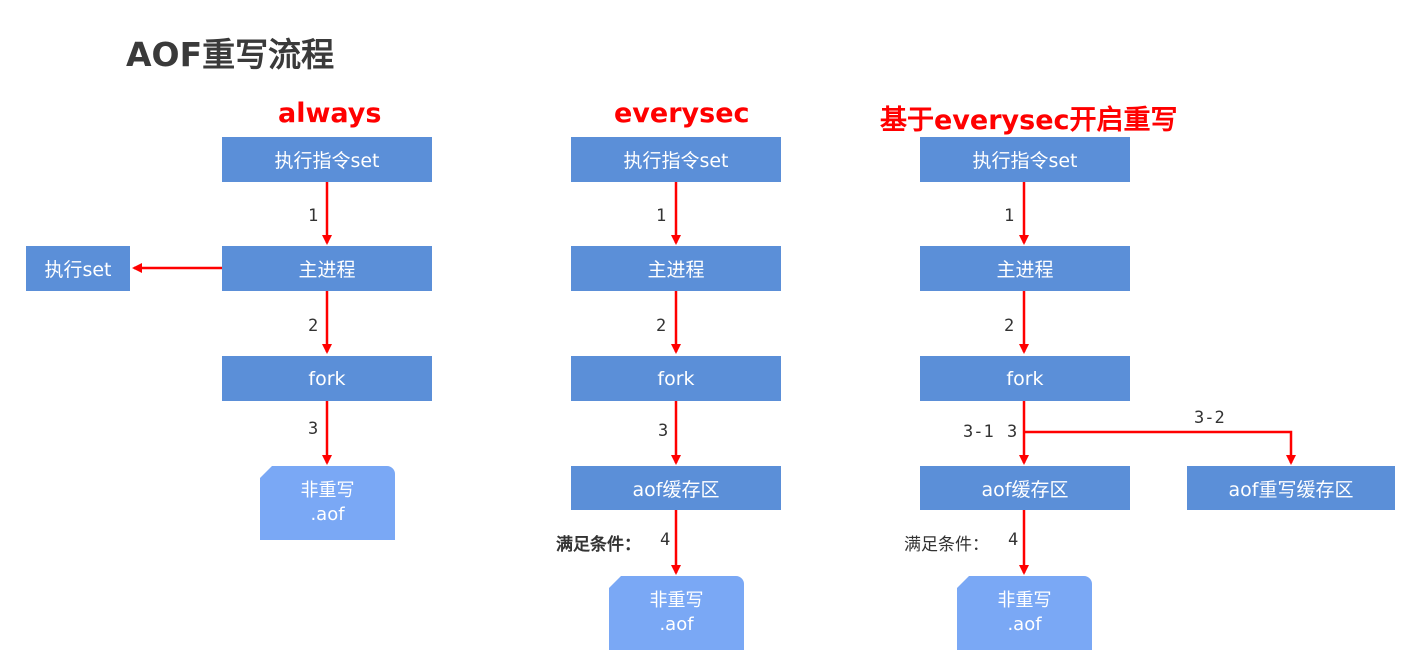 The height and width of the screenshot is (653, 1402). What do you see at coordinates (78, 268) in the screenshot?
I see `exec-set-box: 执行set` at bounding box center [78, 268].